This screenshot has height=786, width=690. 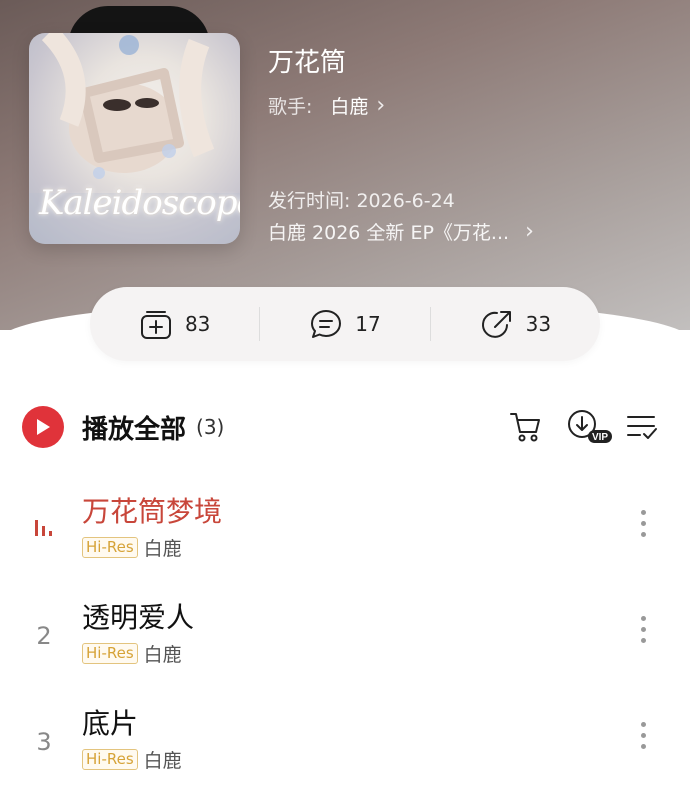 What do you see at coordinates (138, 617) in the screenshot?
I see `song-title: 透明爱人` at bounding box center [138, 617].